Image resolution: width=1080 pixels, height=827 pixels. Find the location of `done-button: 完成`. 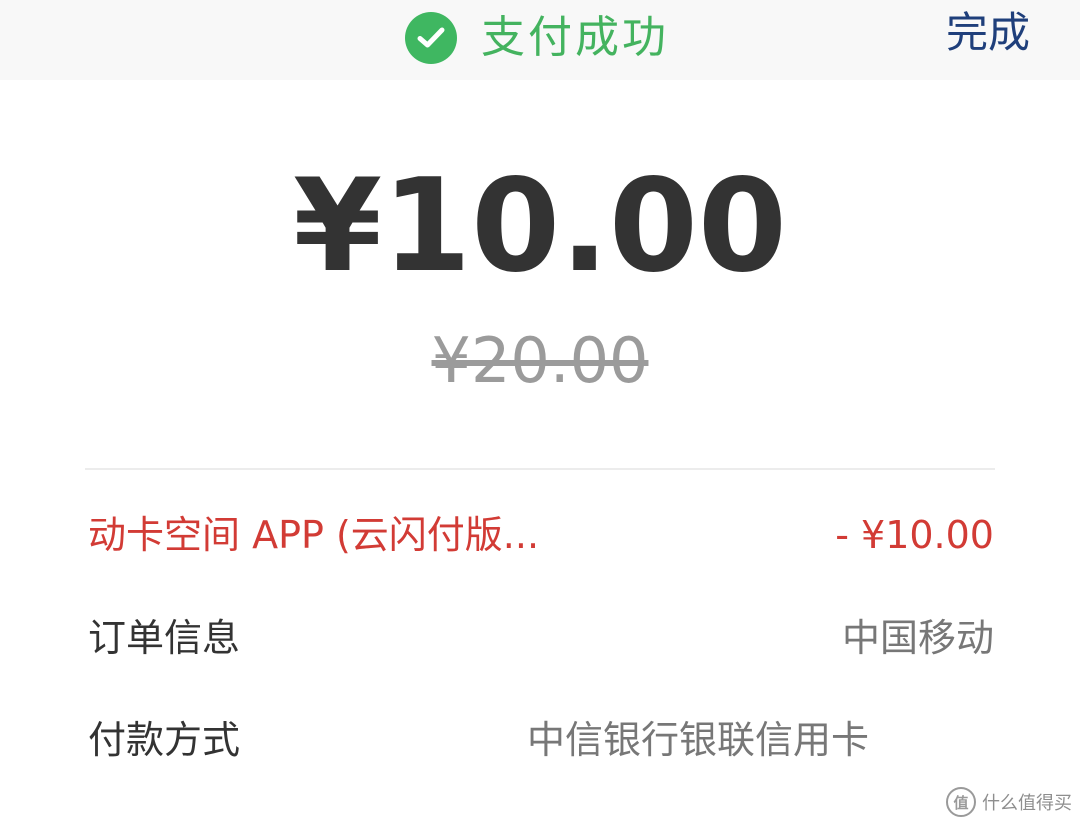

done-button: 完成 is located at coordinates (988, 33).